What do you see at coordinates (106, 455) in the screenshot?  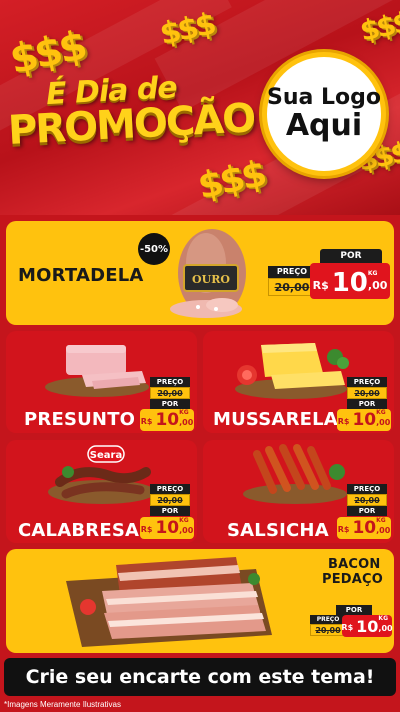 I see `brand-label: Seara` at bounding box center [106, 455].